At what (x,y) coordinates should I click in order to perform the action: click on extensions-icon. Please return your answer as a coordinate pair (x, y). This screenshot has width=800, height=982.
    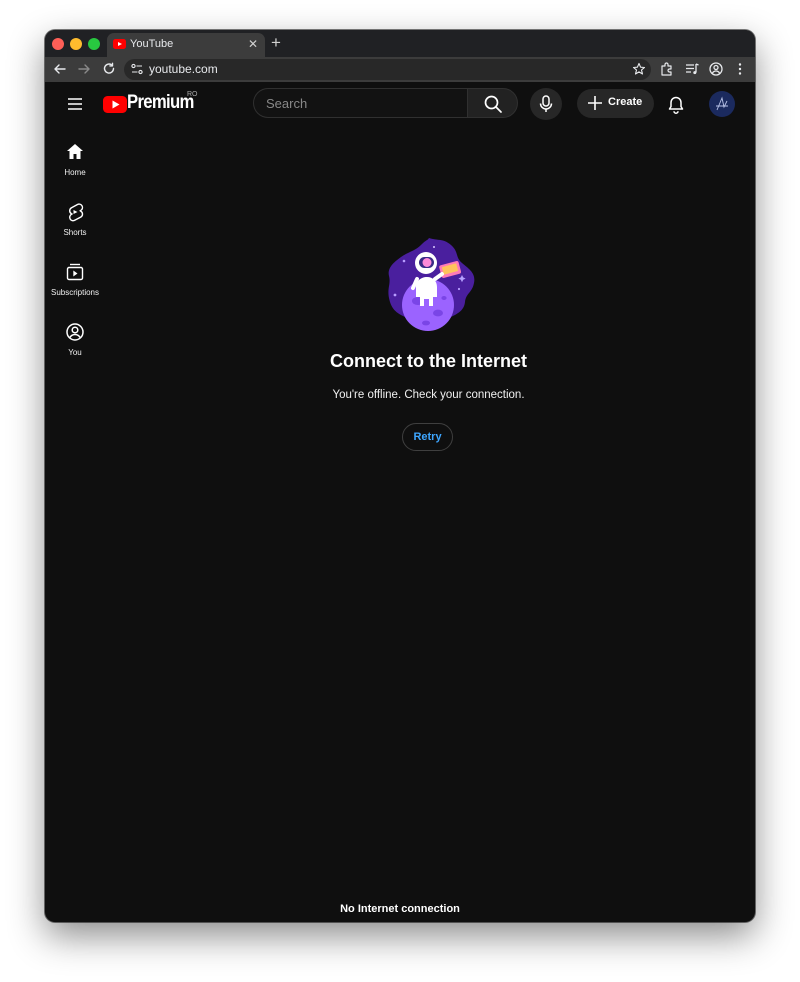
    Looking at the image, I should click on (667, 69).